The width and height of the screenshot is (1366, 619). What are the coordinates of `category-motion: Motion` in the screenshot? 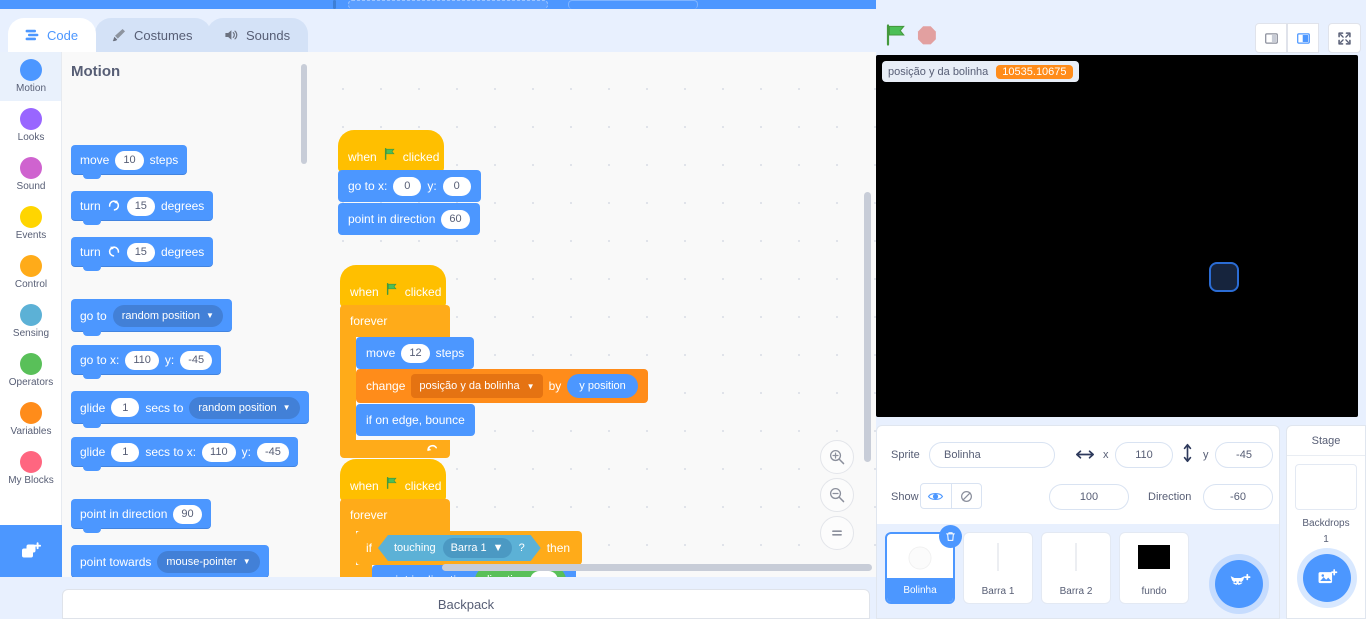 It's located at (30, 76).